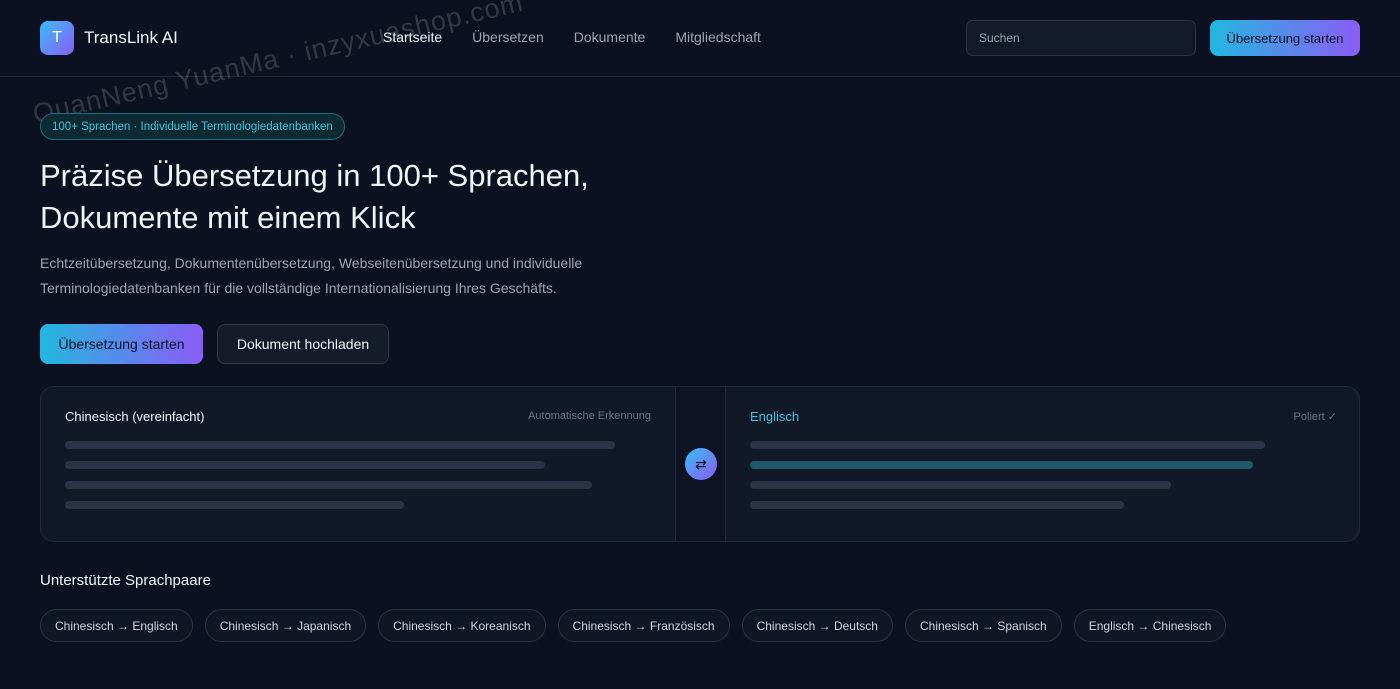 The height and width of the screenshot is (689, 1400). I want to click on target-text-highlight-line, so click(1001, 465).